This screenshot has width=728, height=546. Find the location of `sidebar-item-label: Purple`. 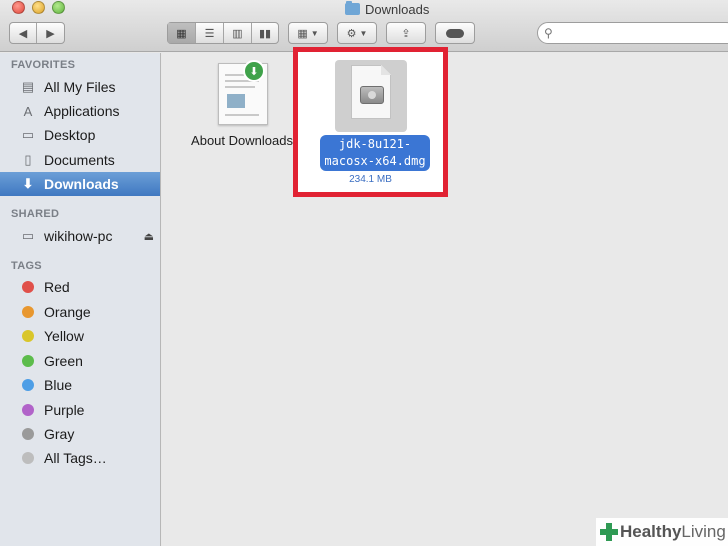

sidebar-item-label: Purple is located at coordinates (64, 410).